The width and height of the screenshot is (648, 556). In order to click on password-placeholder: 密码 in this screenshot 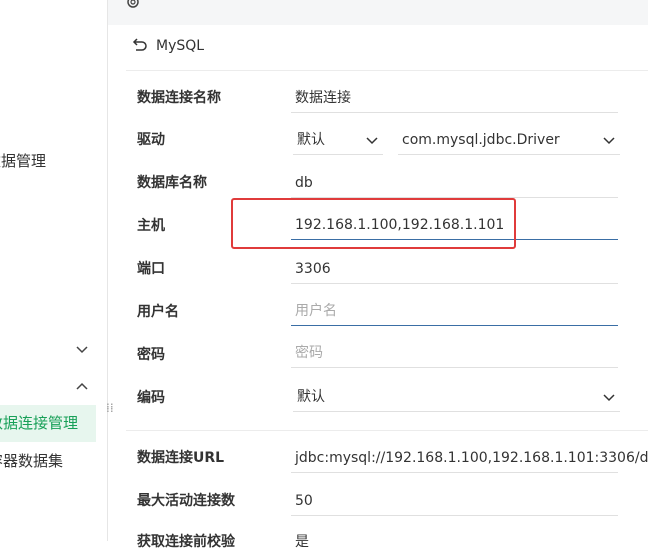, I will do `click(309, 353)`.